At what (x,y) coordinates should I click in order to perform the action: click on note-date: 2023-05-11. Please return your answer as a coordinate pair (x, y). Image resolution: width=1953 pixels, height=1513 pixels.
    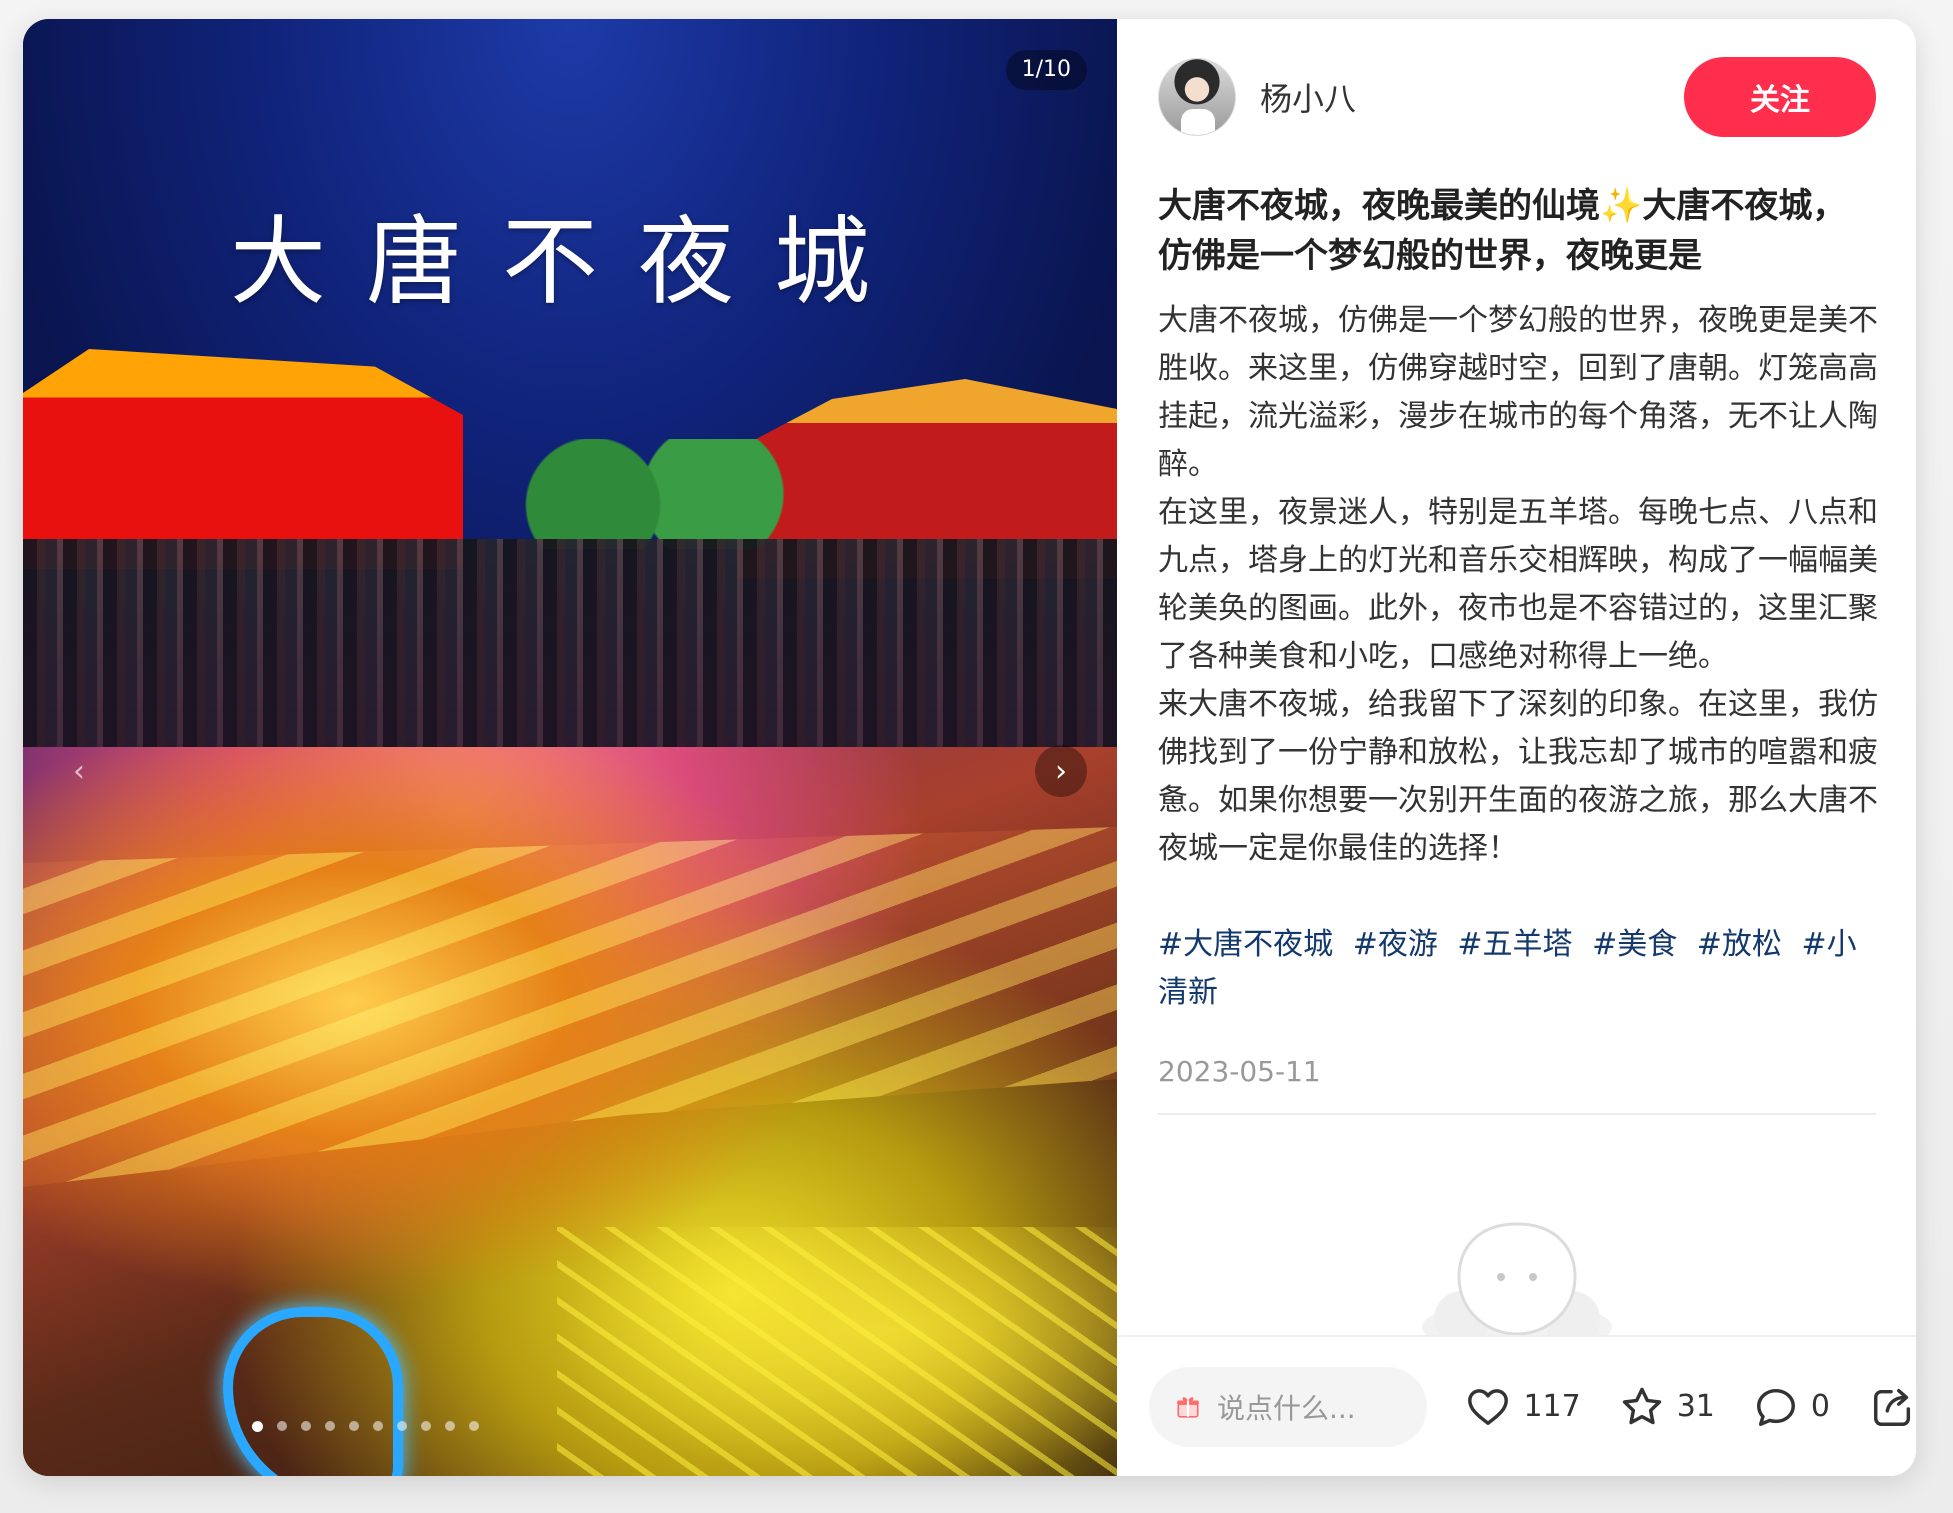
    Looking at the image, I should click on (1239, 1071).